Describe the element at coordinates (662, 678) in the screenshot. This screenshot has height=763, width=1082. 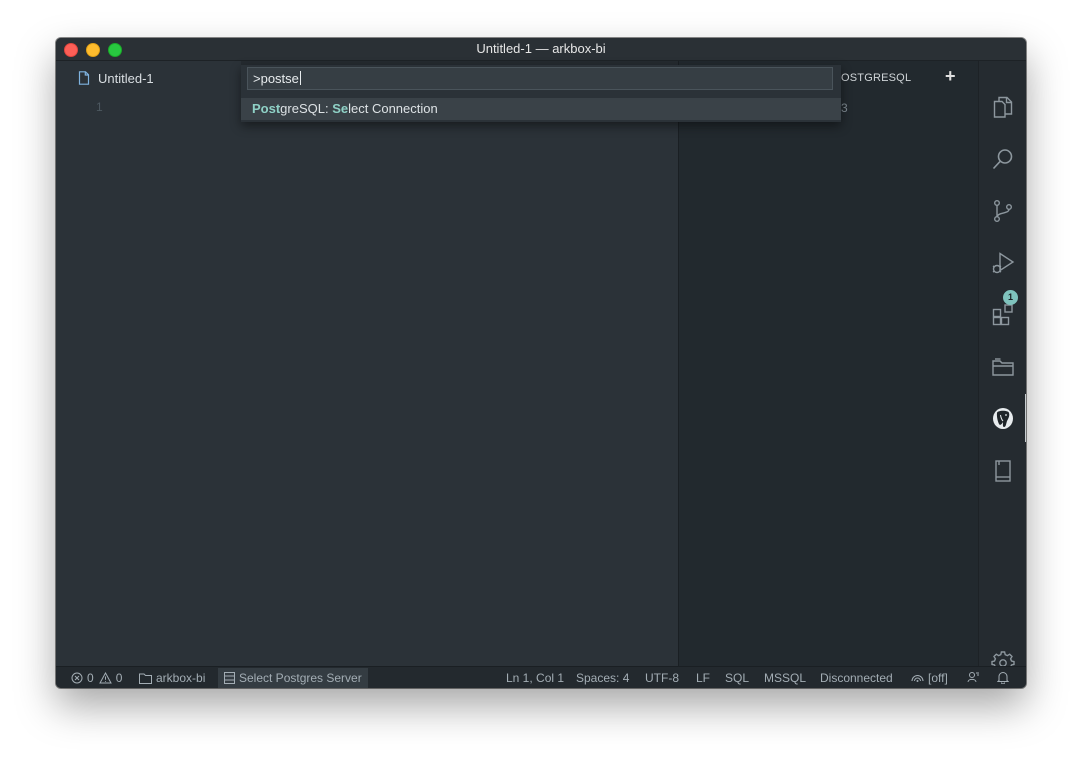
I see `encoding-status: UTF-8` at that location.